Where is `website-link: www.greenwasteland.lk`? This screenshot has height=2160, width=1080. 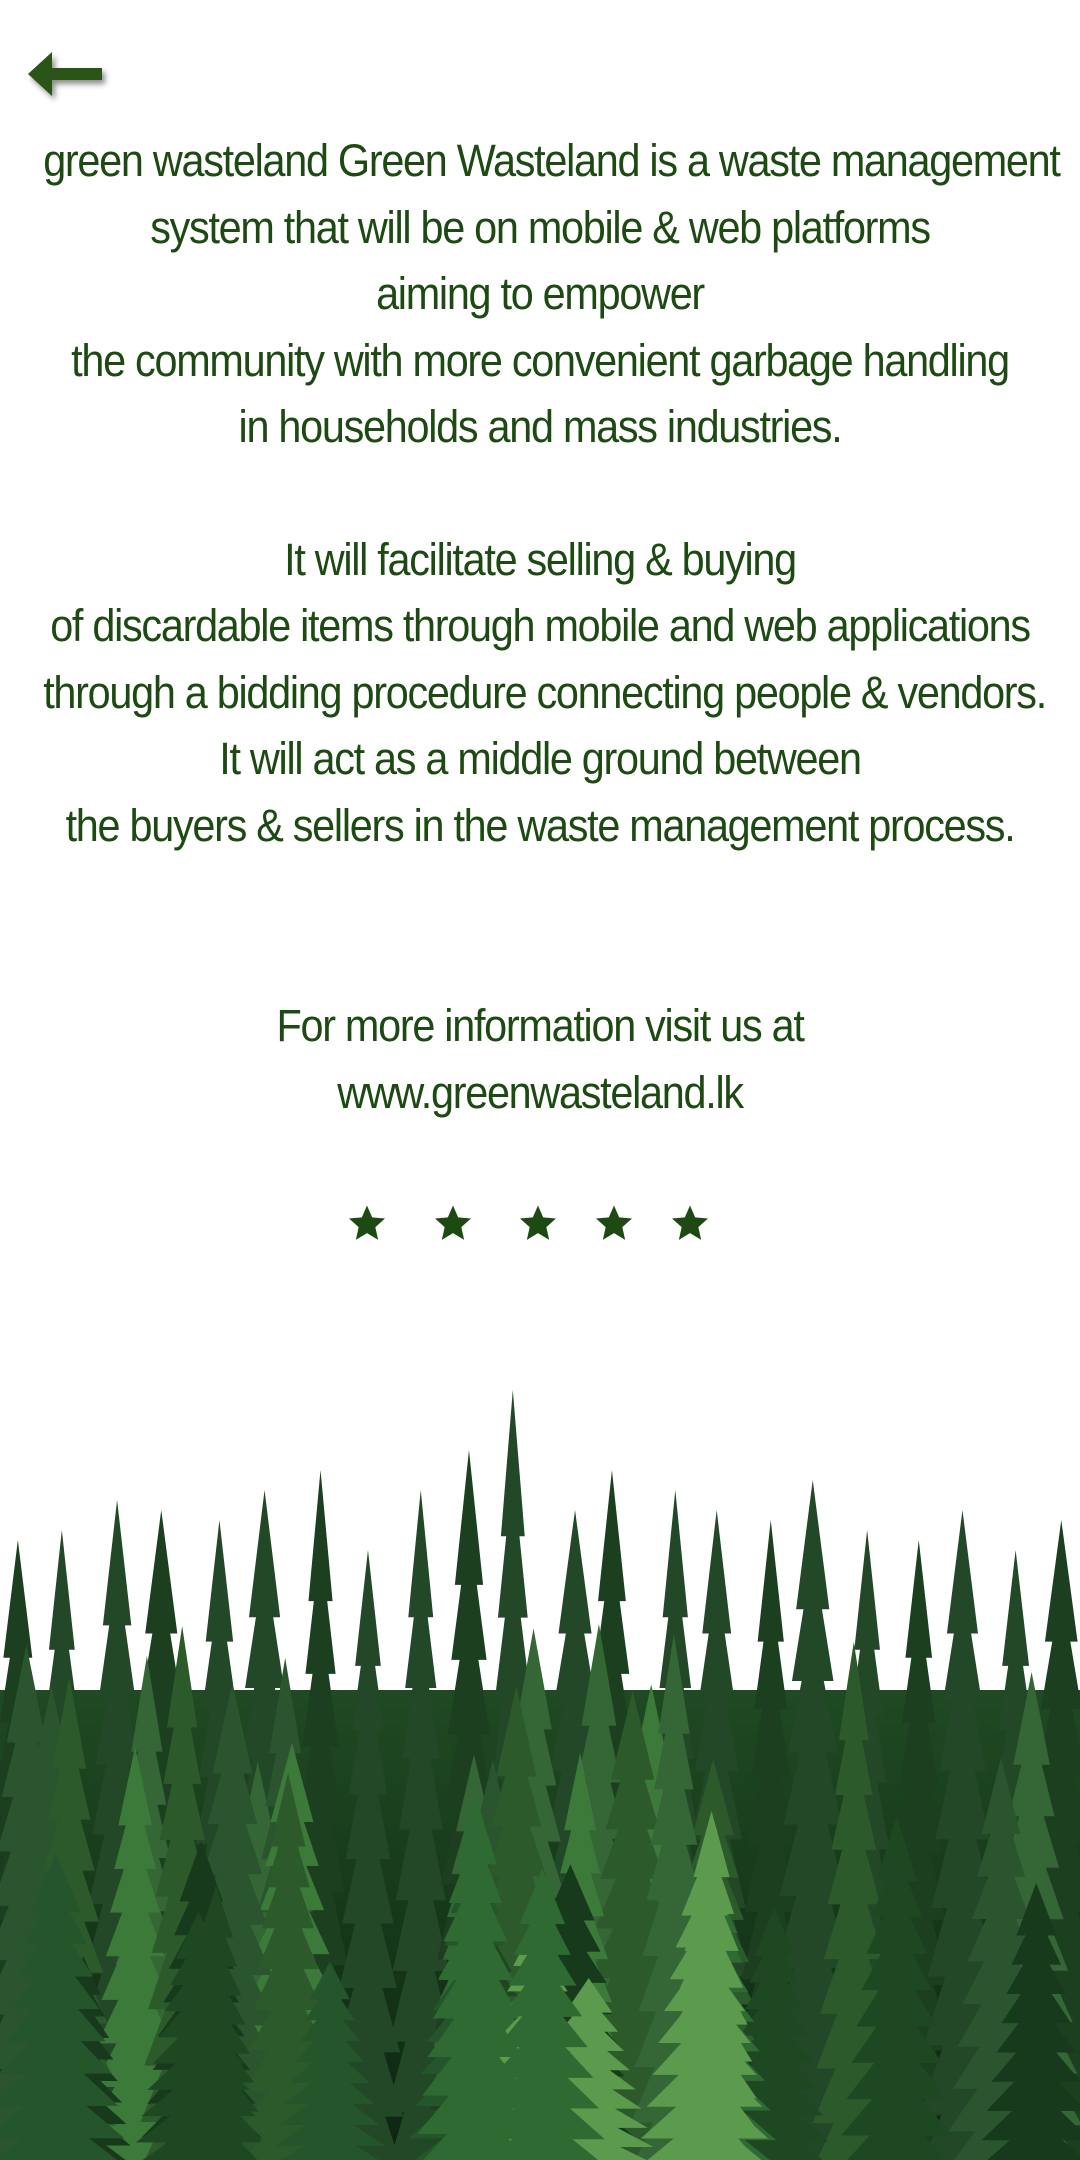
website-link: www.greenwasteland.lk is located at coordinates (540, 1093).